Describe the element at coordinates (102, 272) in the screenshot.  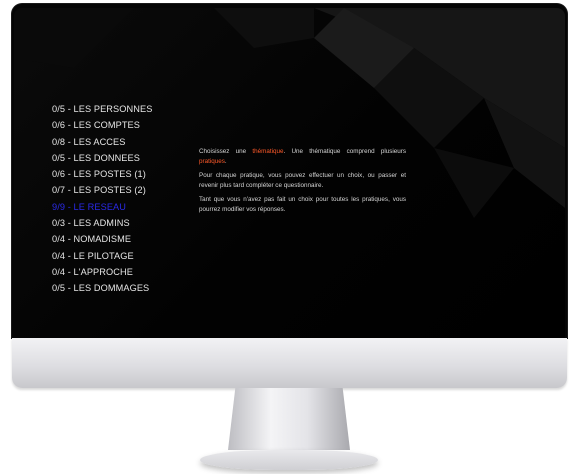
I see `menu-item-l-approche: 0/4 - L'APPROCHE` at that location.